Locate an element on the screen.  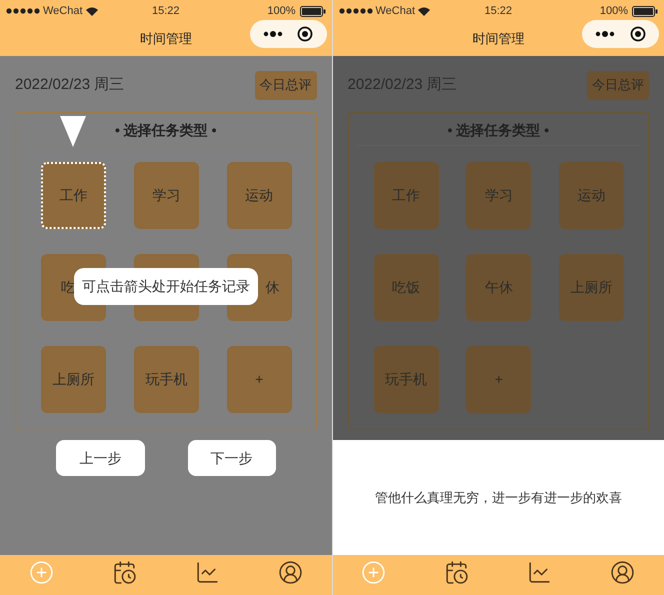
date-text: 2022/02/23 周三 is located at coordinates (69, 84).